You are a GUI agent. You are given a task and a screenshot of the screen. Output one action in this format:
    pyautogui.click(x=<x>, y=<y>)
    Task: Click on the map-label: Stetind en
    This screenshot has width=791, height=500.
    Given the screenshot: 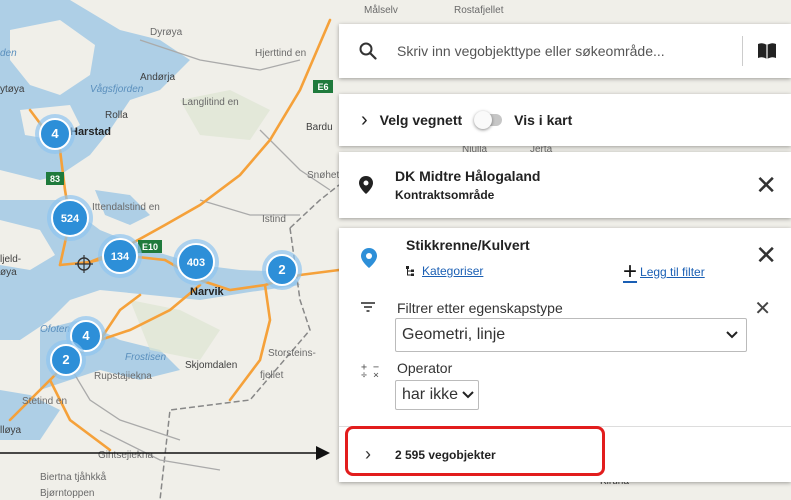 What is the action you would take?
    pyautogui.click(x=44, y=401)
    